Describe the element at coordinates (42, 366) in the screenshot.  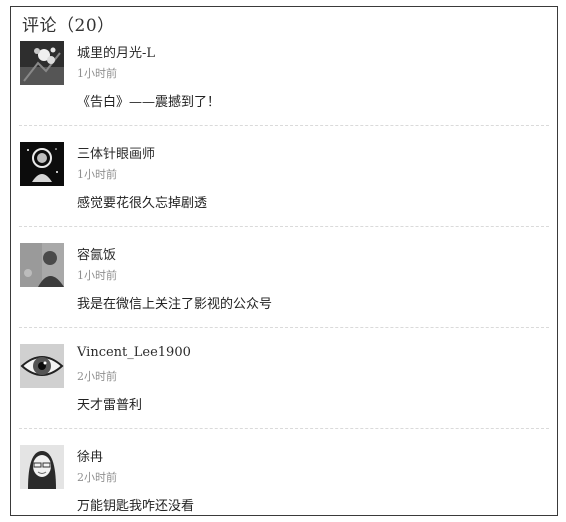
I see `eye-avatar-icon` at that location.